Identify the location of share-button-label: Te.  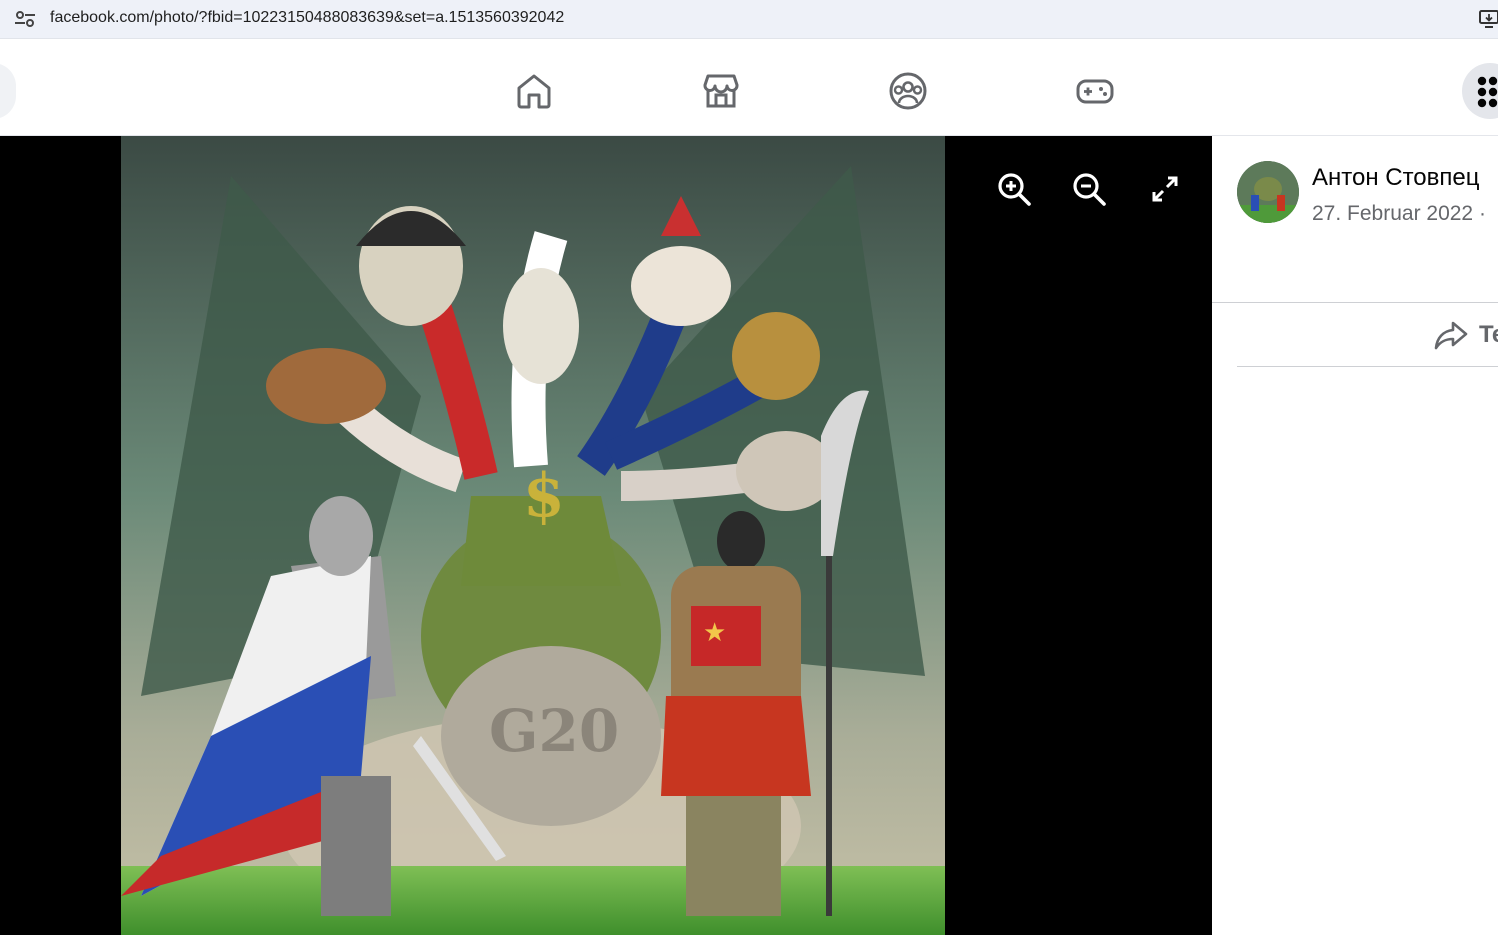
(1488, 335).